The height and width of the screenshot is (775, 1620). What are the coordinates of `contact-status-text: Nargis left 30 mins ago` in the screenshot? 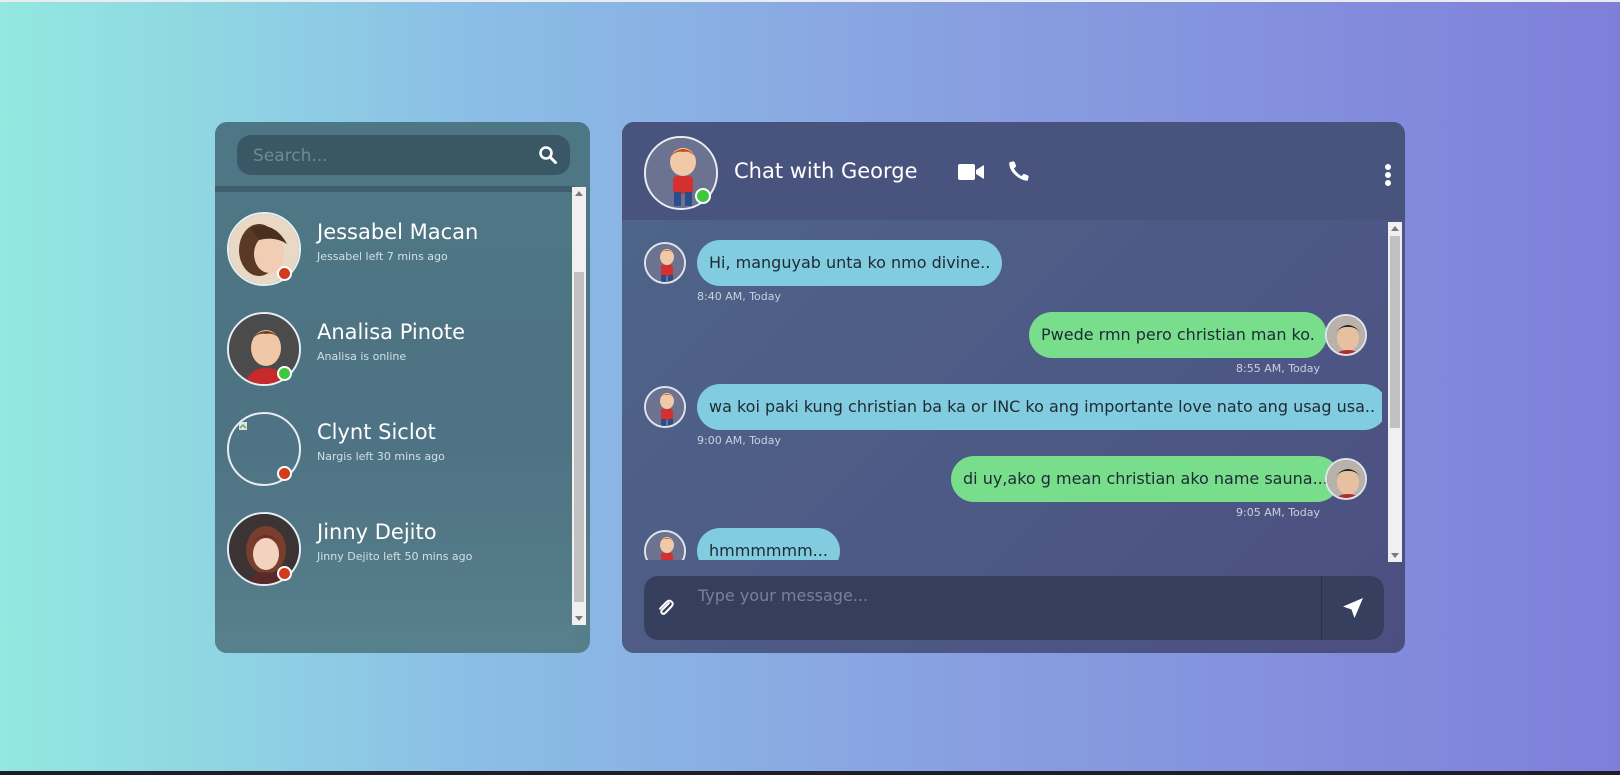 It's located at (381, 456).